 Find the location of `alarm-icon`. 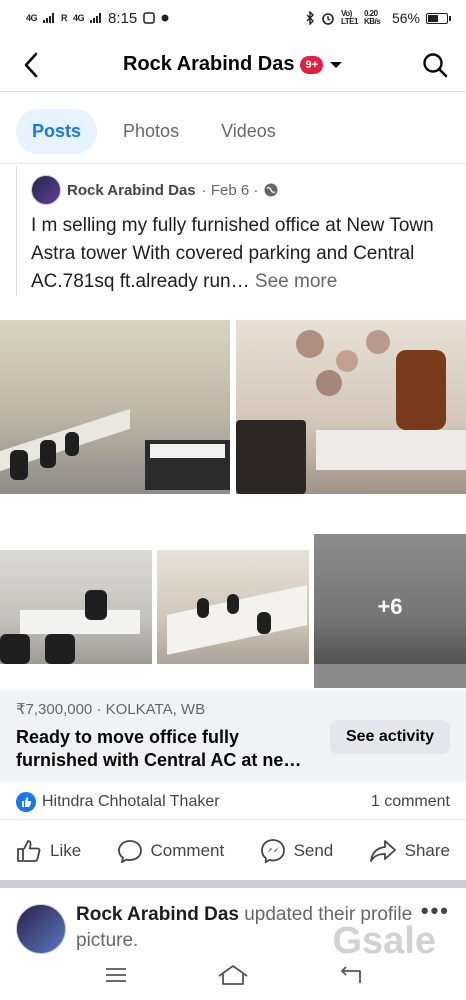

alarm-icon is located at coordinates (328, 19).